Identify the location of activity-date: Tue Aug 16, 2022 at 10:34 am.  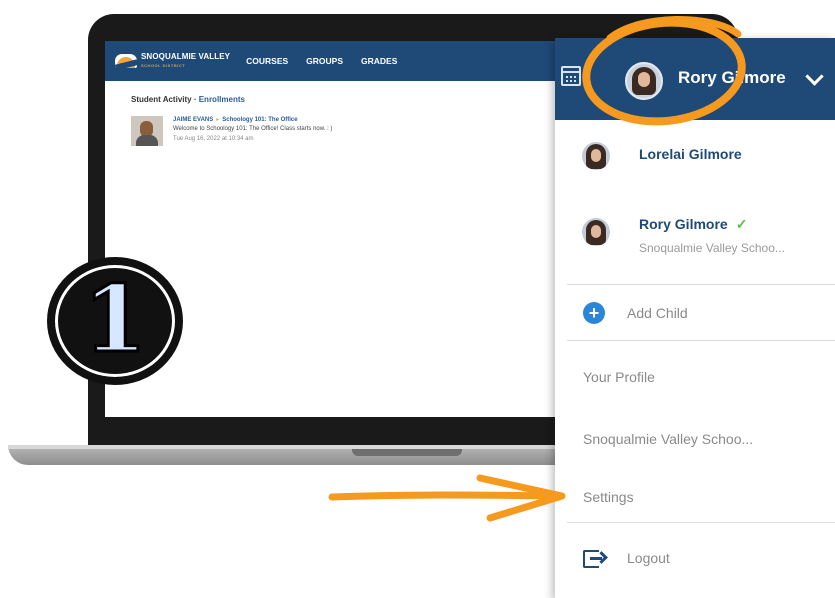
(213, 139).